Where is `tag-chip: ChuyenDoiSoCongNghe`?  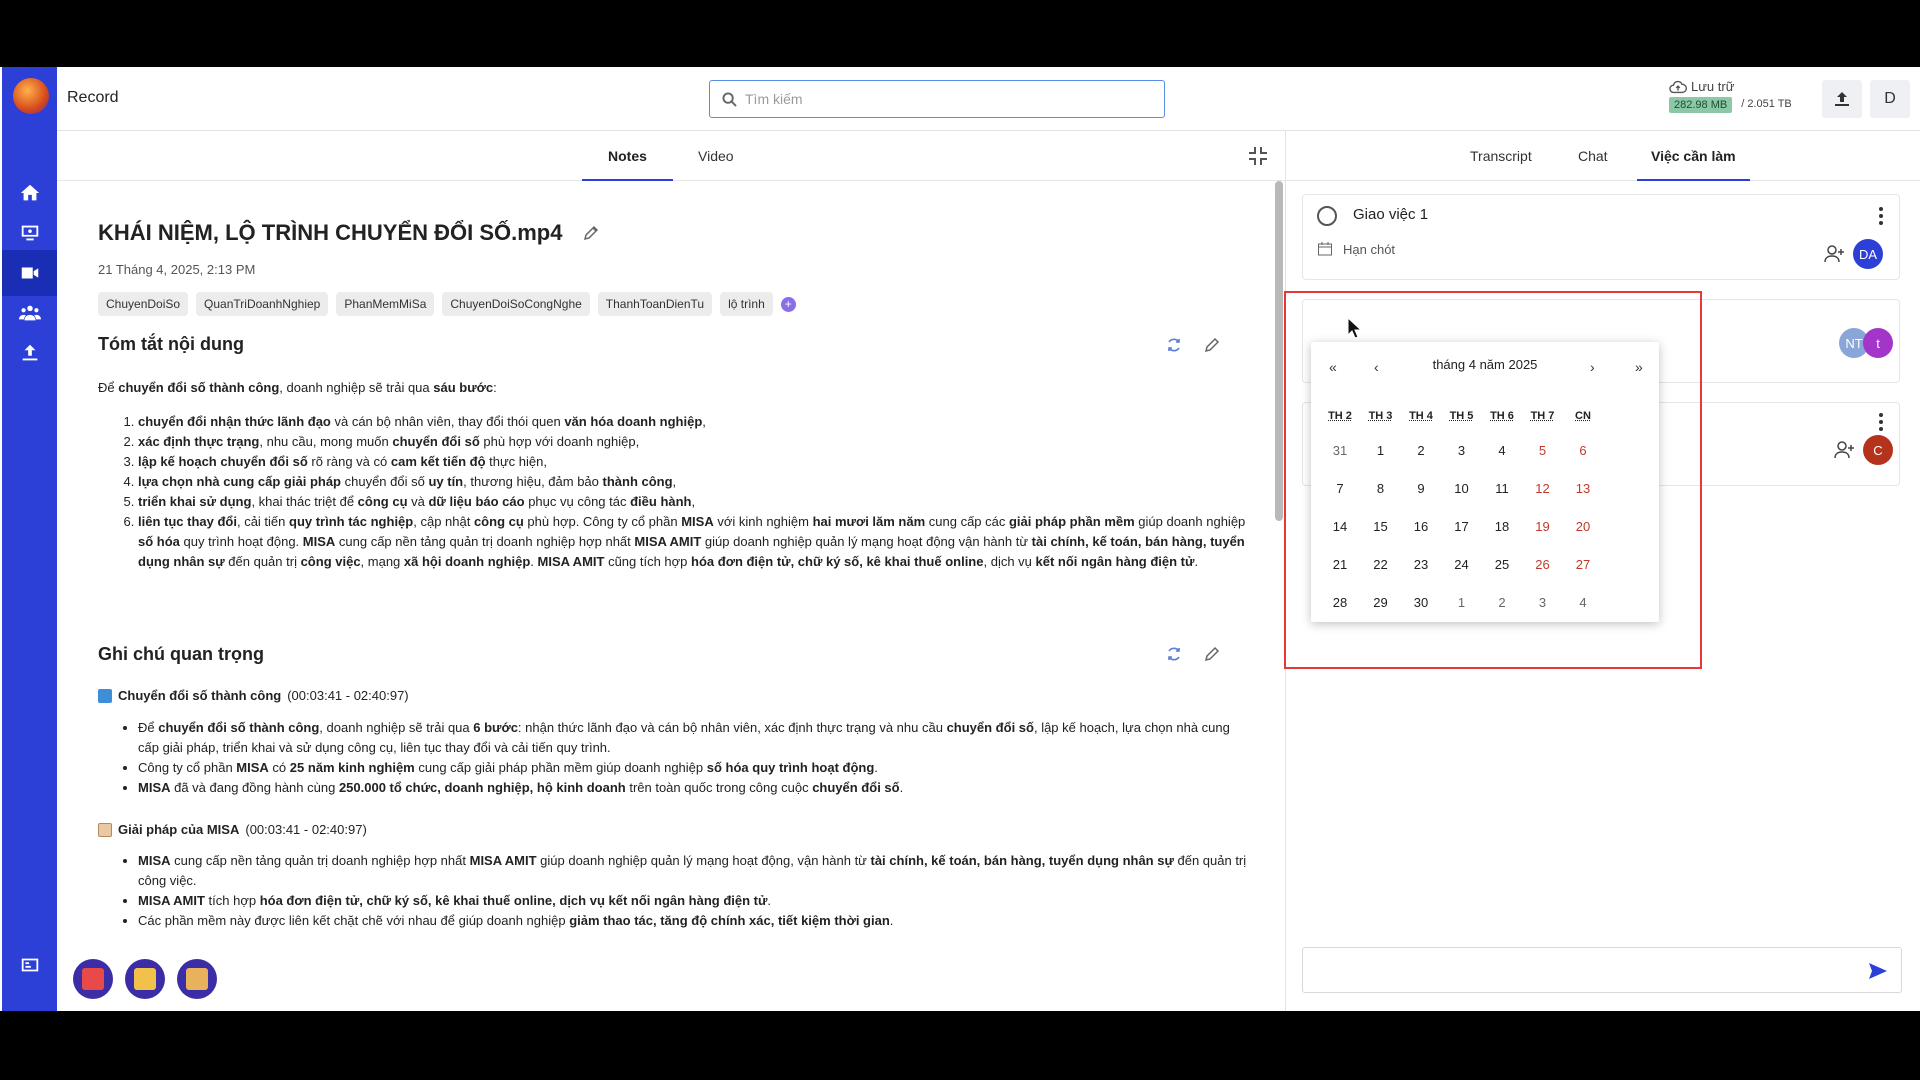
tag-chip: ChuyenDoiSoCongNghe is located at coordinates (516, 304).